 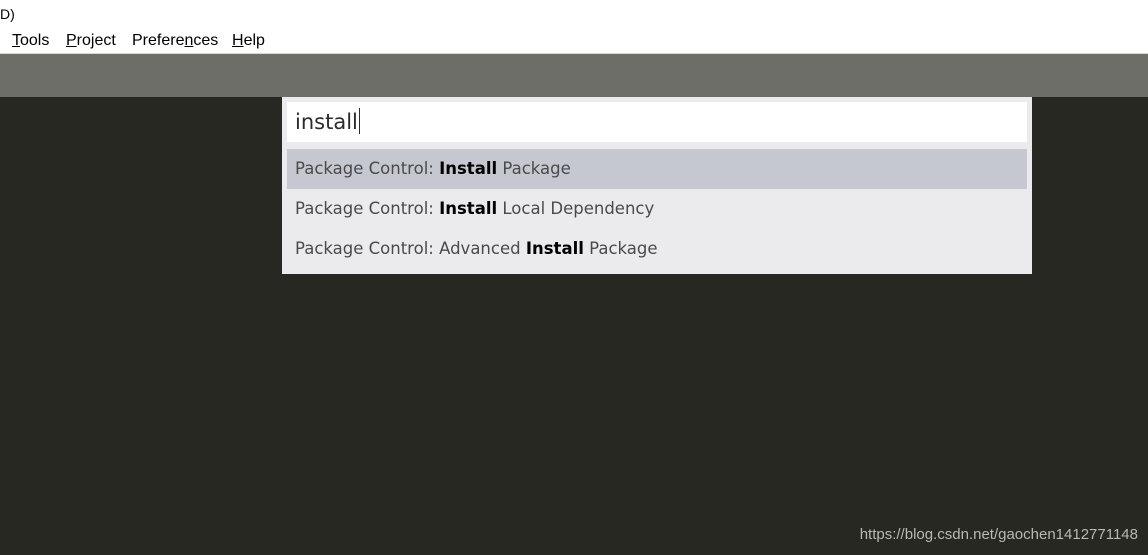 I want to click on menu-help-label-post: elp, so click(x=254, y=40).